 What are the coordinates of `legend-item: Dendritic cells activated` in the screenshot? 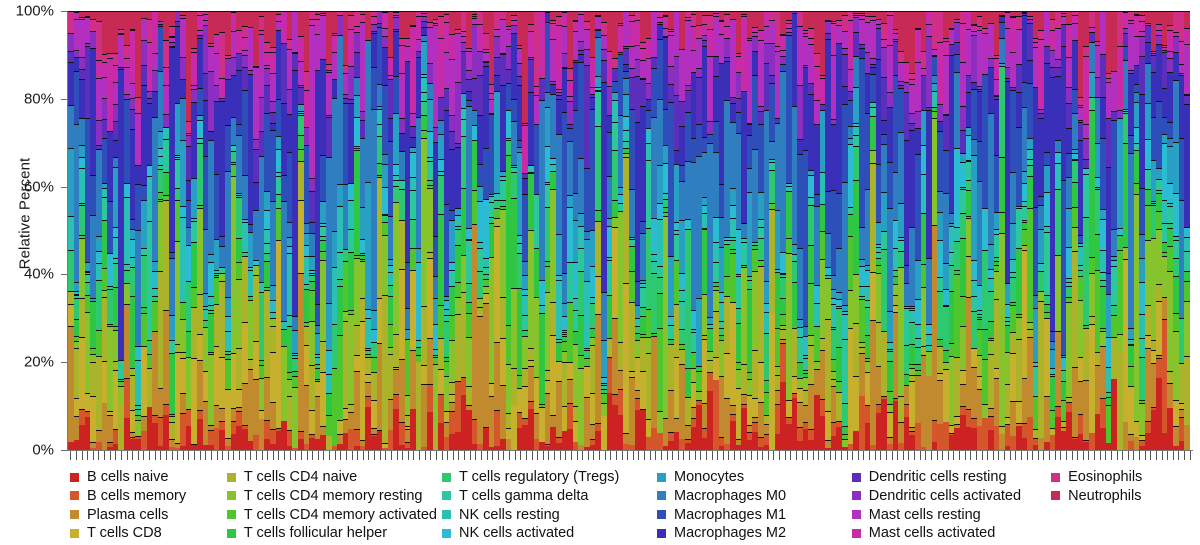 It's located at (942, 496).